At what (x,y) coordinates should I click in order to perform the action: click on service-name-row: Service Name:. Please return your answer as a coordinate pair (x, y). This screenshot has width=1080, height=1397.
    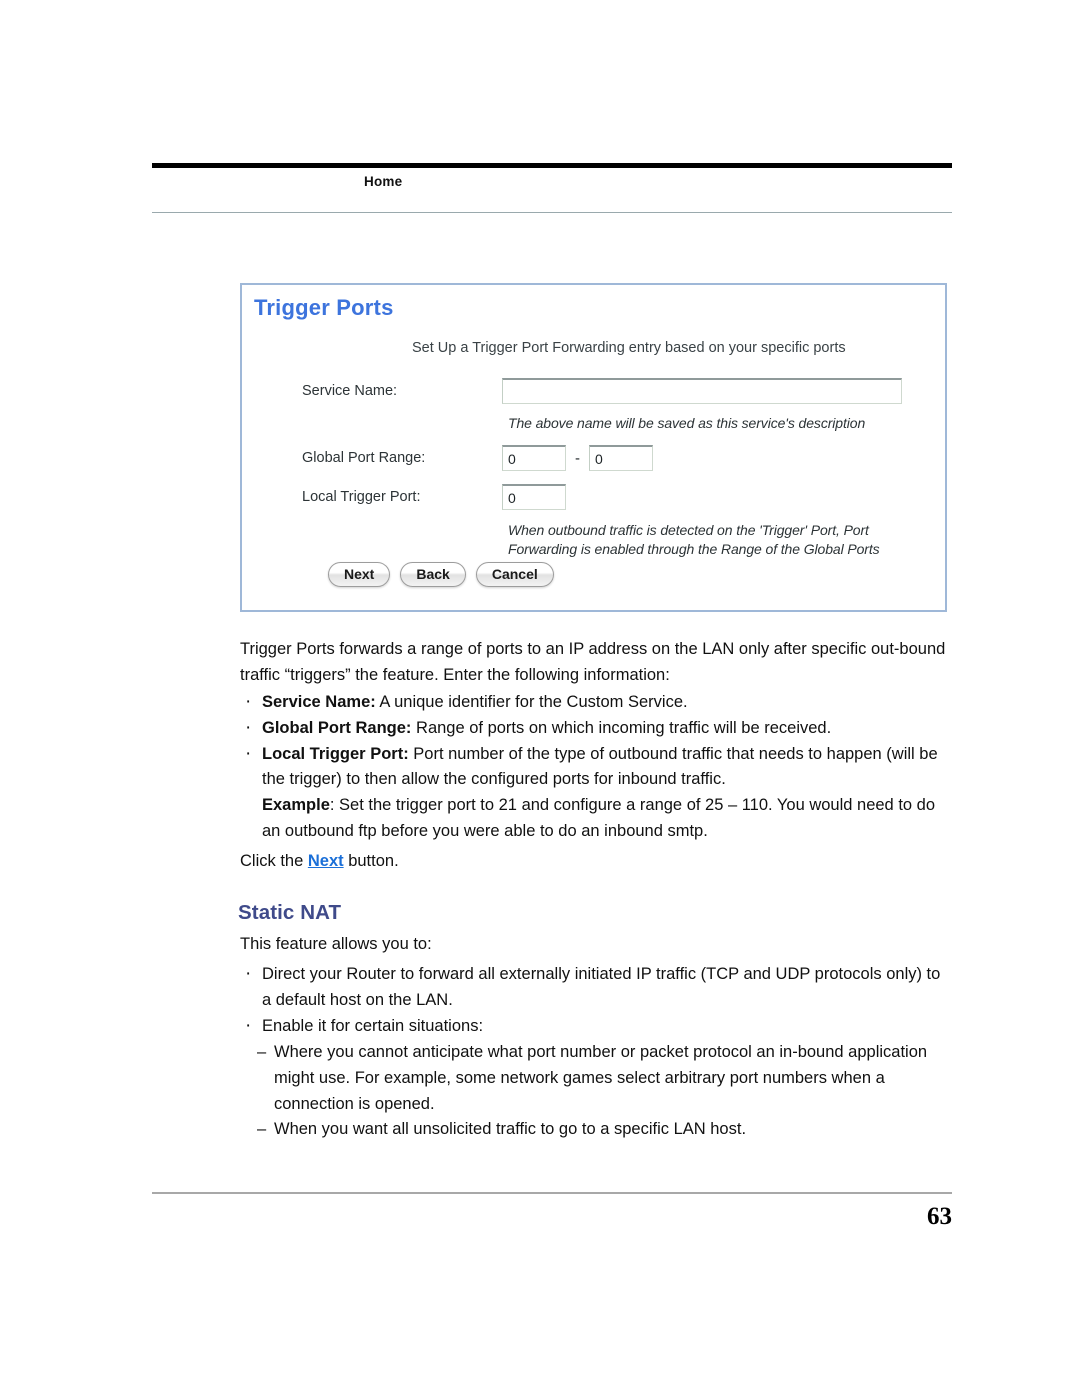
    Looking at the image, I should click on (602, 391).